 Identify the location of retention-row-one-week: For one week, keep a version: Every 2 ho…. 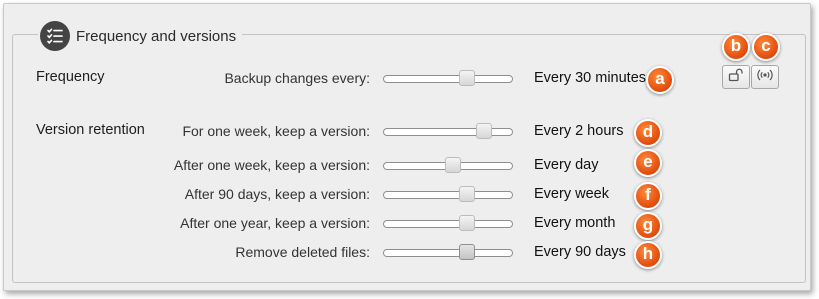
(409, 132).